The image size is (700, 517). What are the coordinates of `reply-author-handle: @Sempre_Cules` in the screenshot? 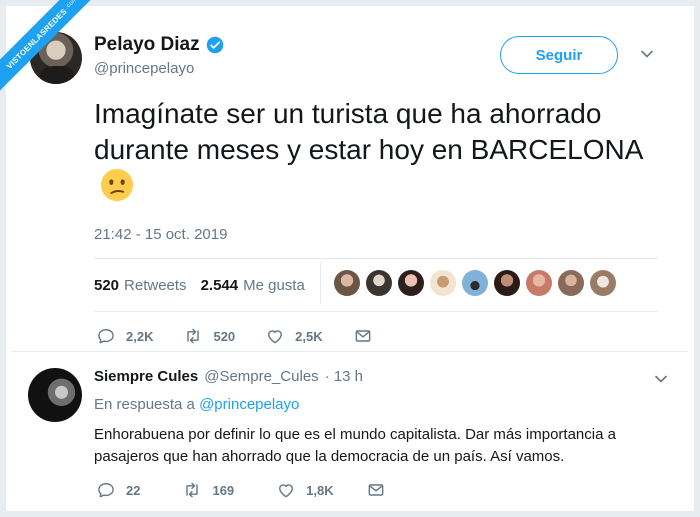 It's located at (261, 376).